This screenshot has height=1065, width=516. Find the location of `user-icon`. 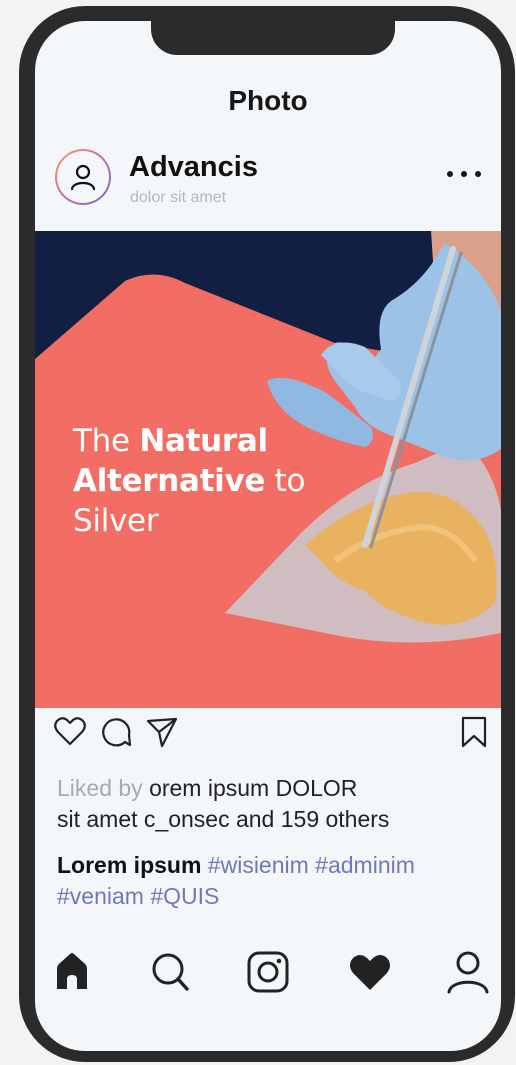

user-icon is located at coordinates (83, 177).